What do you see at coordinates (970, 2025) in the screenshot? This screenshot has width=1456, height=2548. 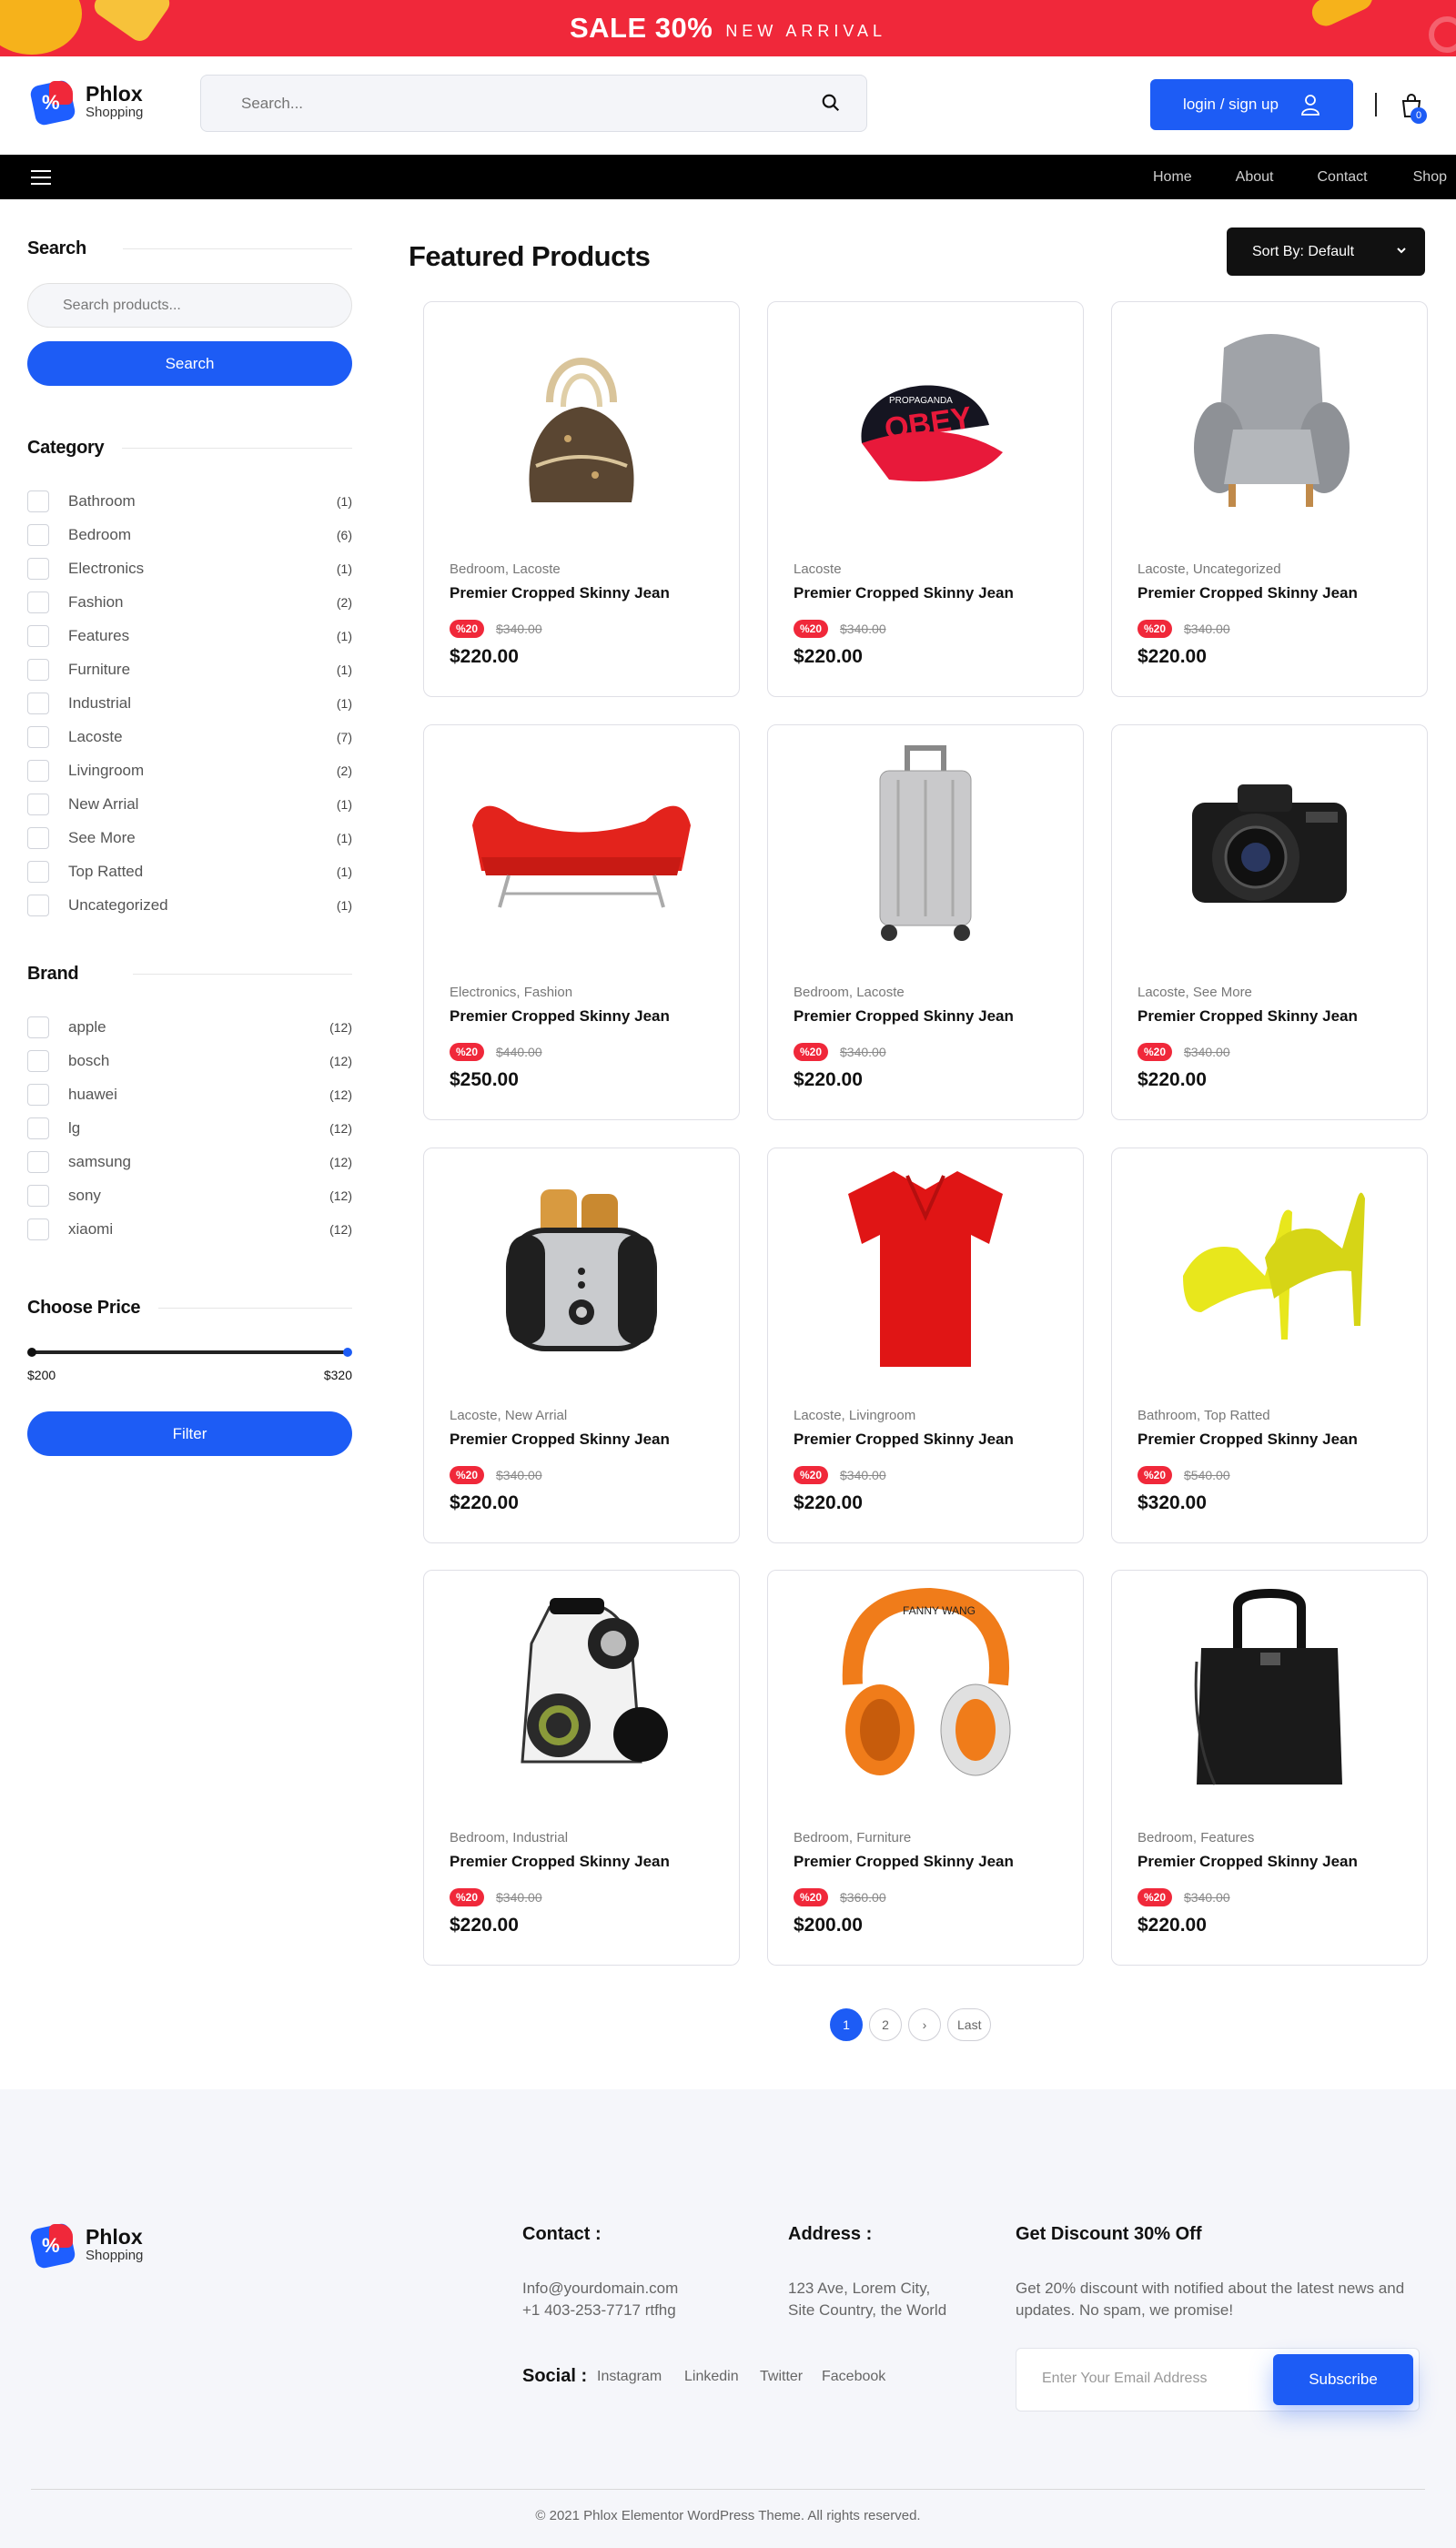 I see `last-page-button: Last` at bounding box center [970, 2025].